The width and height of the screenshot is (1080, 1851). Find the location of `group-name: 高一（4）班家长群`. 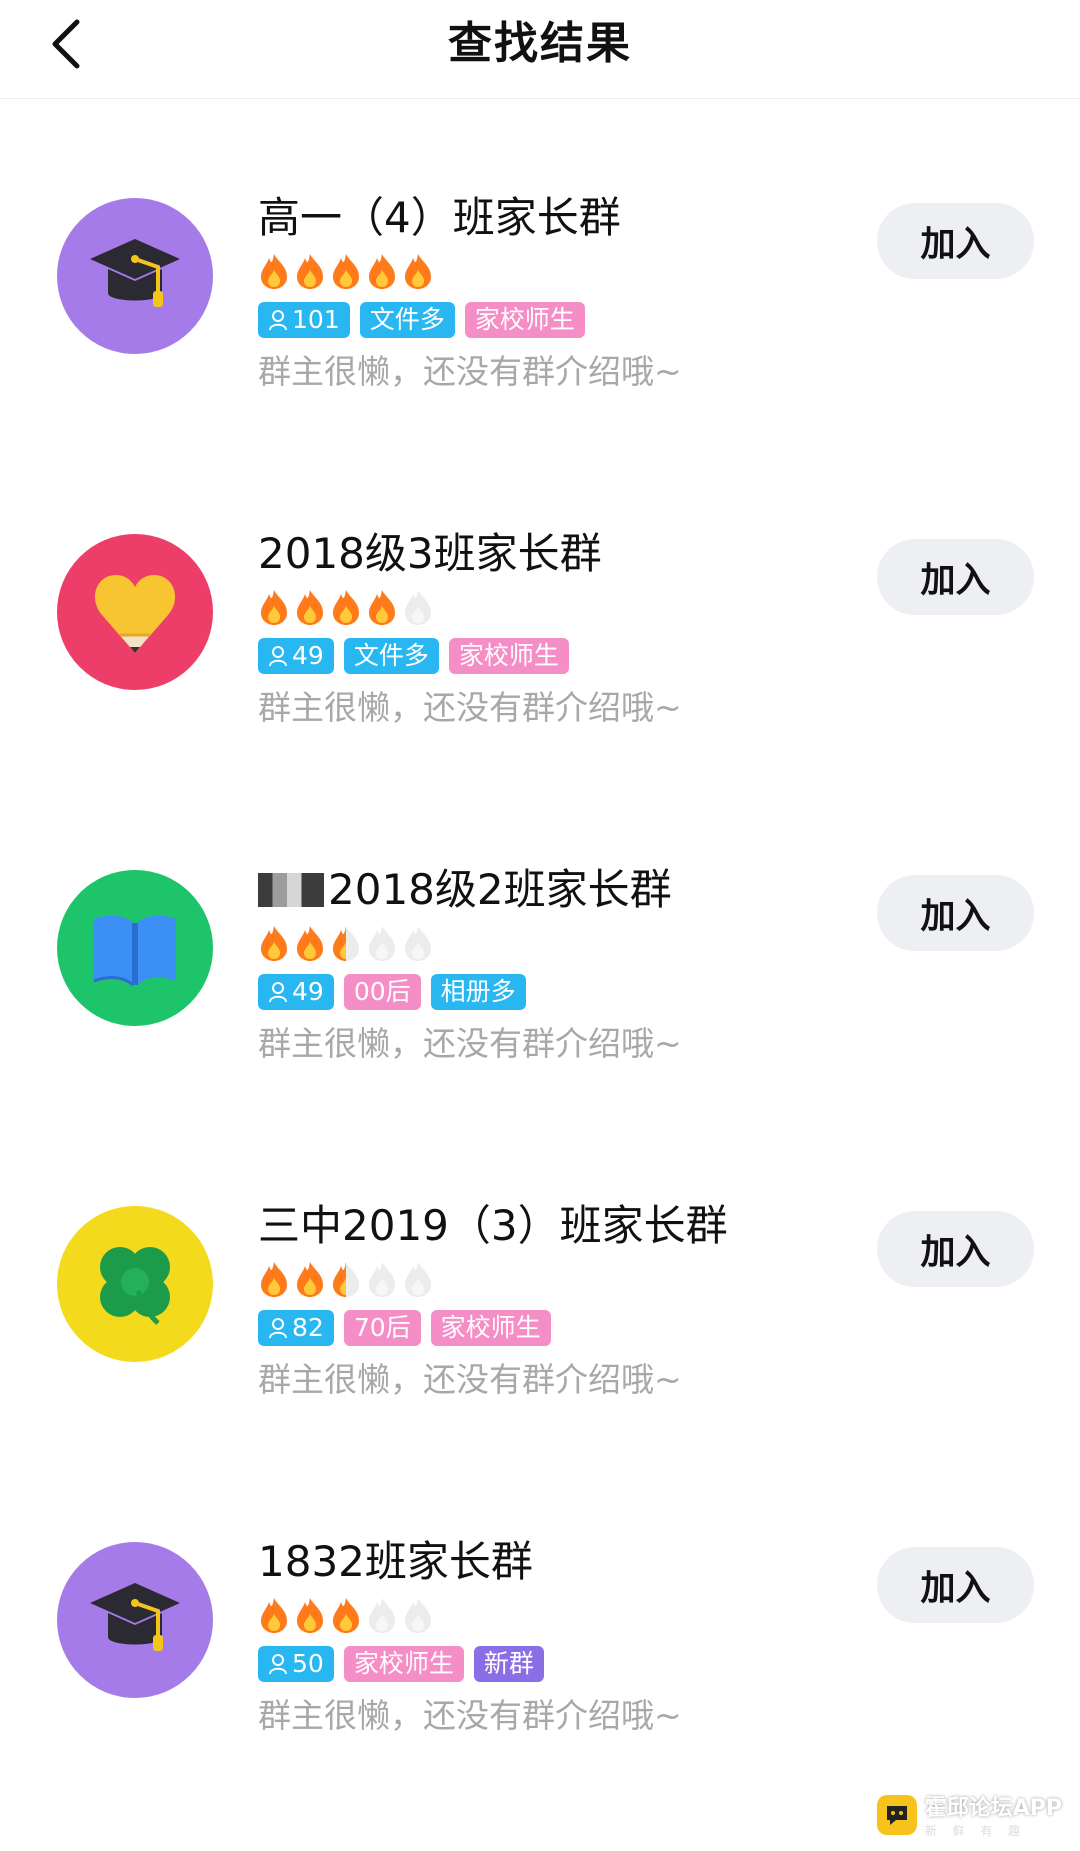

group-name: 高一（4）班家长群 is located at coordinates (439, 217).